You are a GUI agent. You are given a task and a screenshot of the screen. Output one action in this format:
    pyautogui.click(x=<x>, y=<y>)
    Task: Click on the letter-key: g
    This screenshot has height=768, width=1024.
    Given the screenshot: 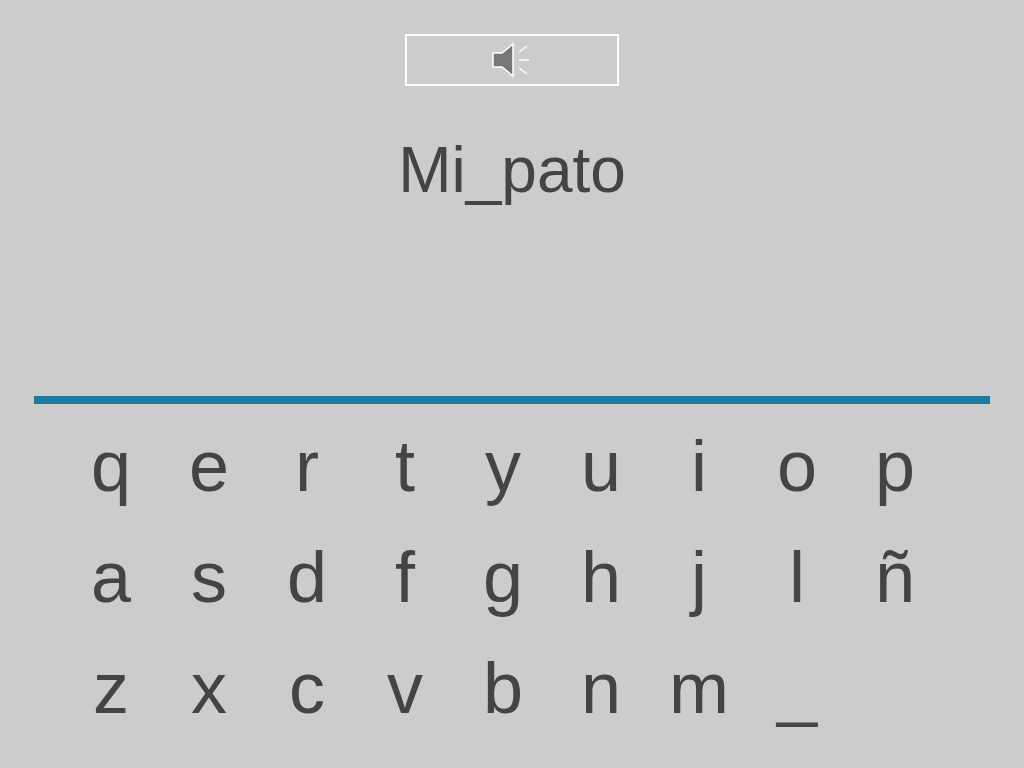 What is the action you would take?
    pyautogui.click(x=503, y=577)
    